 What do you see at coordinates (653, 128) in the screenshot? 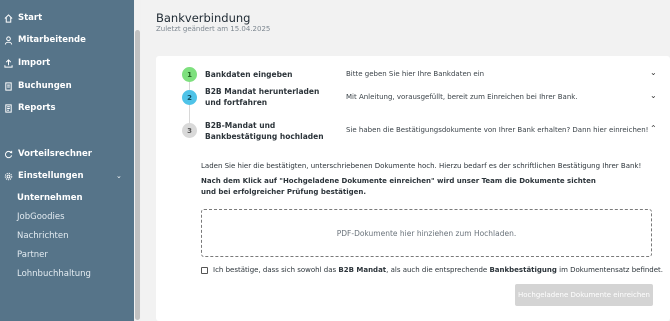
I see `chevron-up-icon: ⌃` at bounding box center [653, 128].